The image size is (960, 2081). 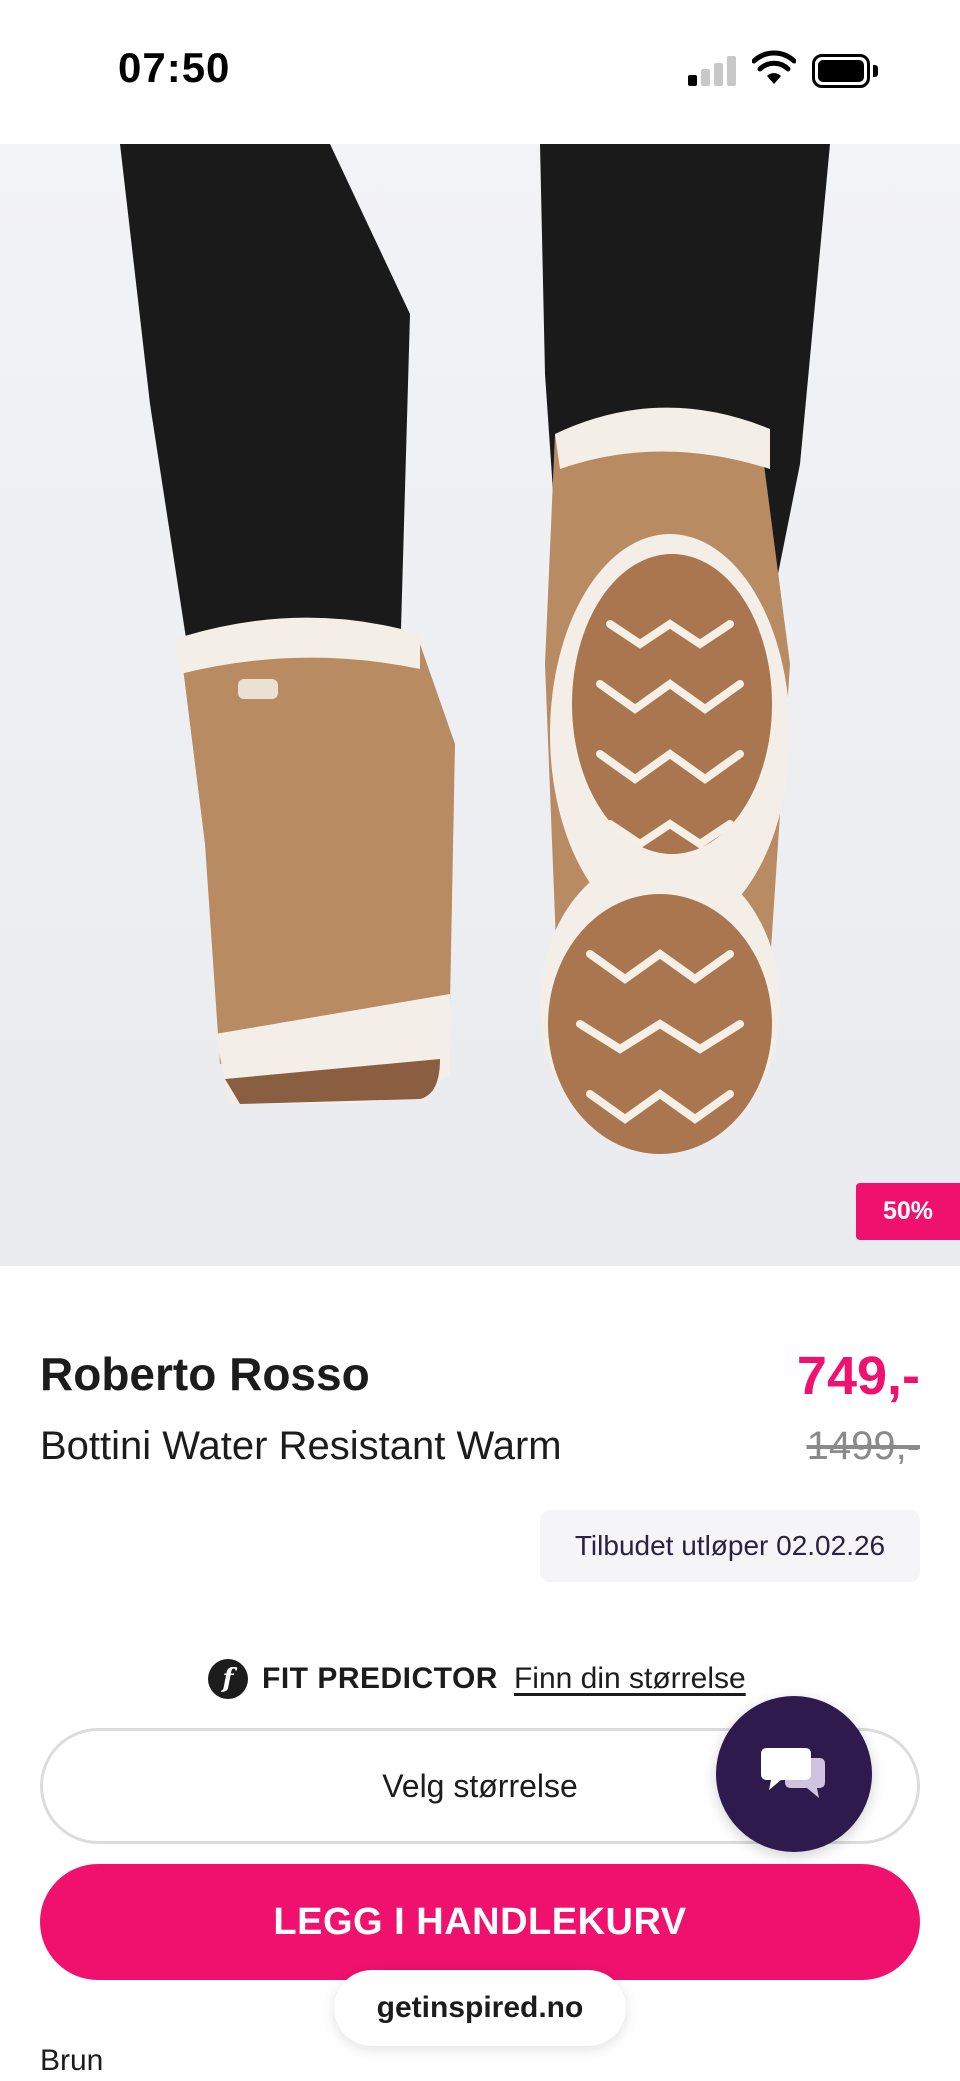 I want to click on color-label: Brun, so click(x=72, y=2060).